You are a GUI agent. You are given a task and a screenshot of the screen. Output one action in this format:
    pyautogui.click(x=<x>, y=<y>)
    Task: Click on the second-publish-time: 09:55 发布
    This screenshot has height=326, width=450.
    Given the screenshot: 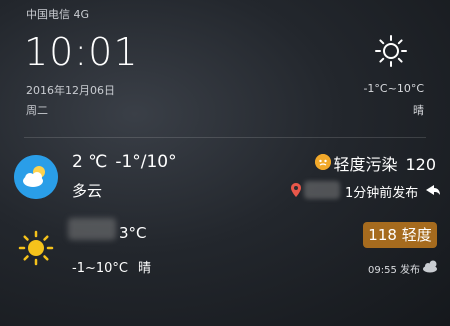 What is the action you would take?
    pyautogui.click(x=394, y=270)
    